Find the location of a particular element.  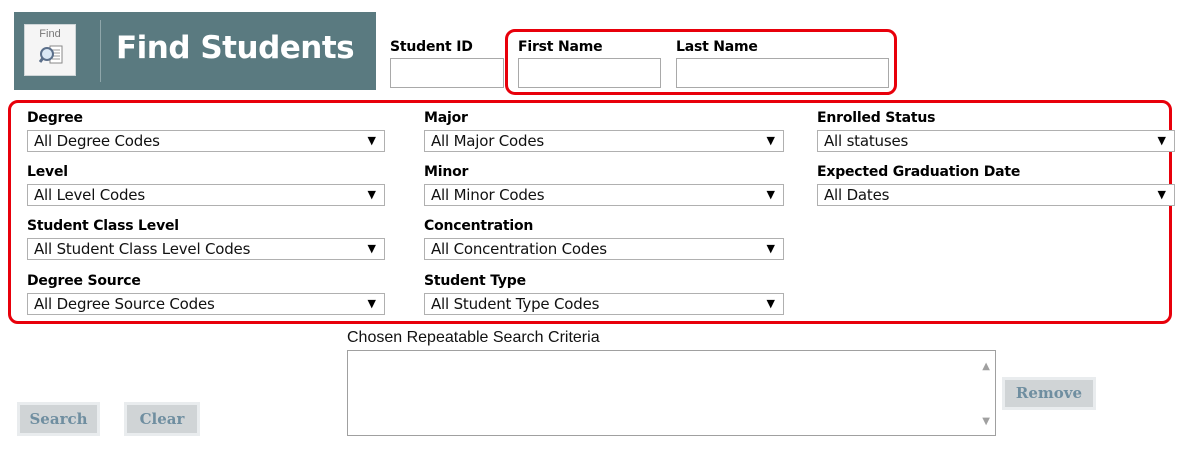

magnifier-icon is located at coordinates (51, 54).